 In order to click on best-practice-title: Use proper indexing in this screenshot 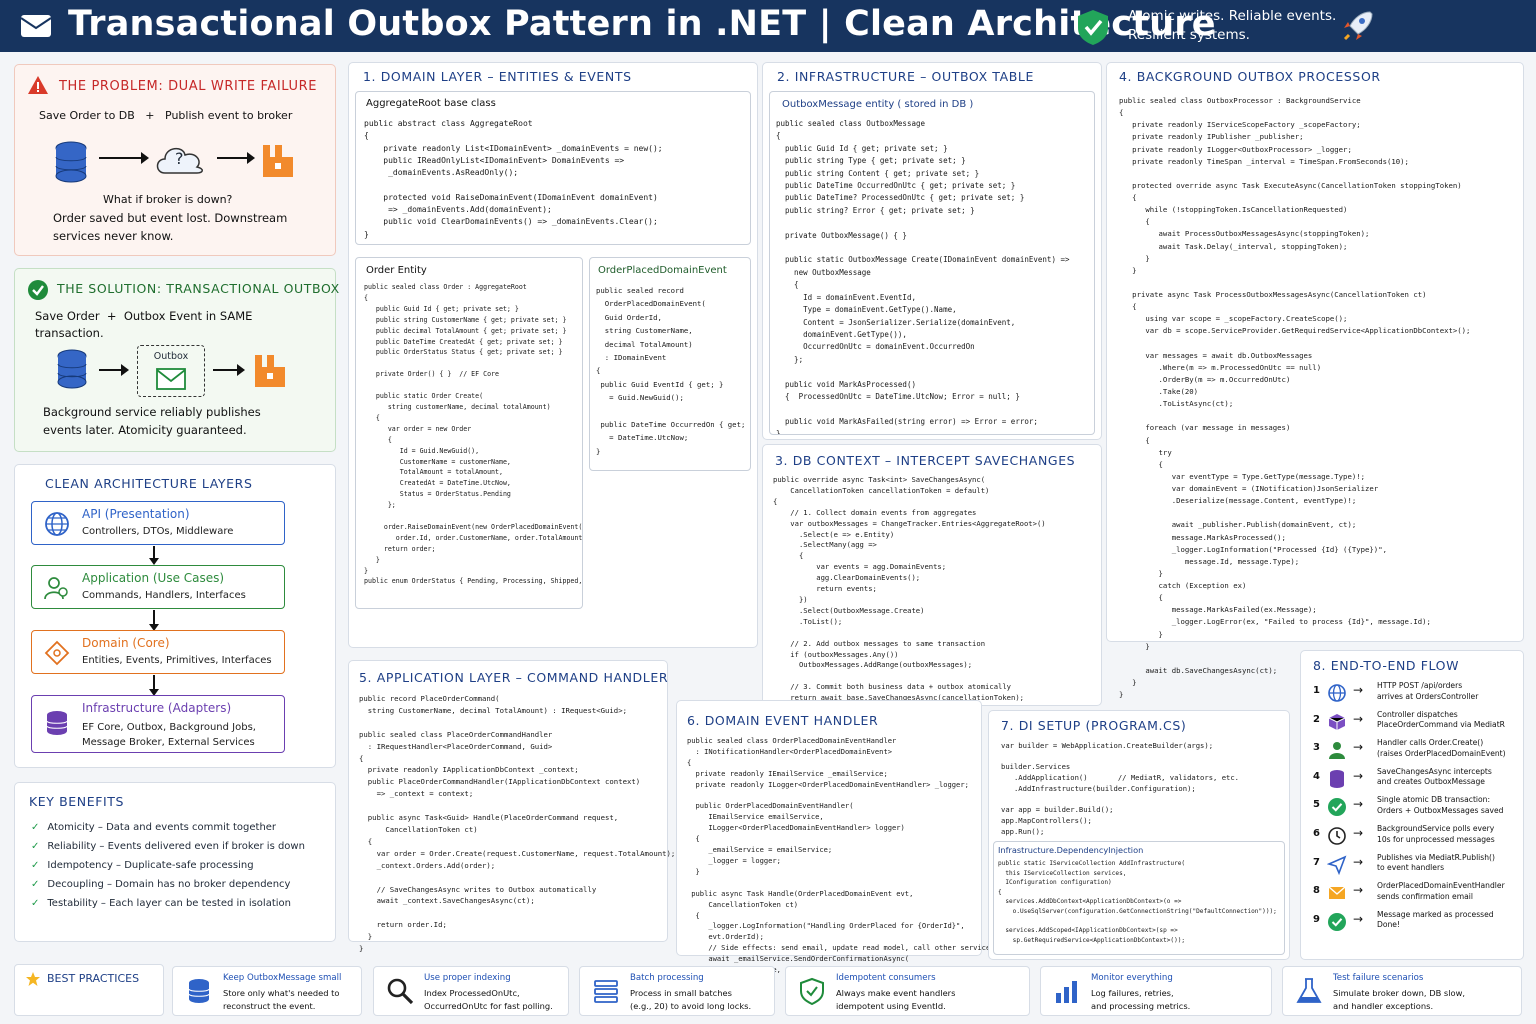, I will do `click(467, 978)`.